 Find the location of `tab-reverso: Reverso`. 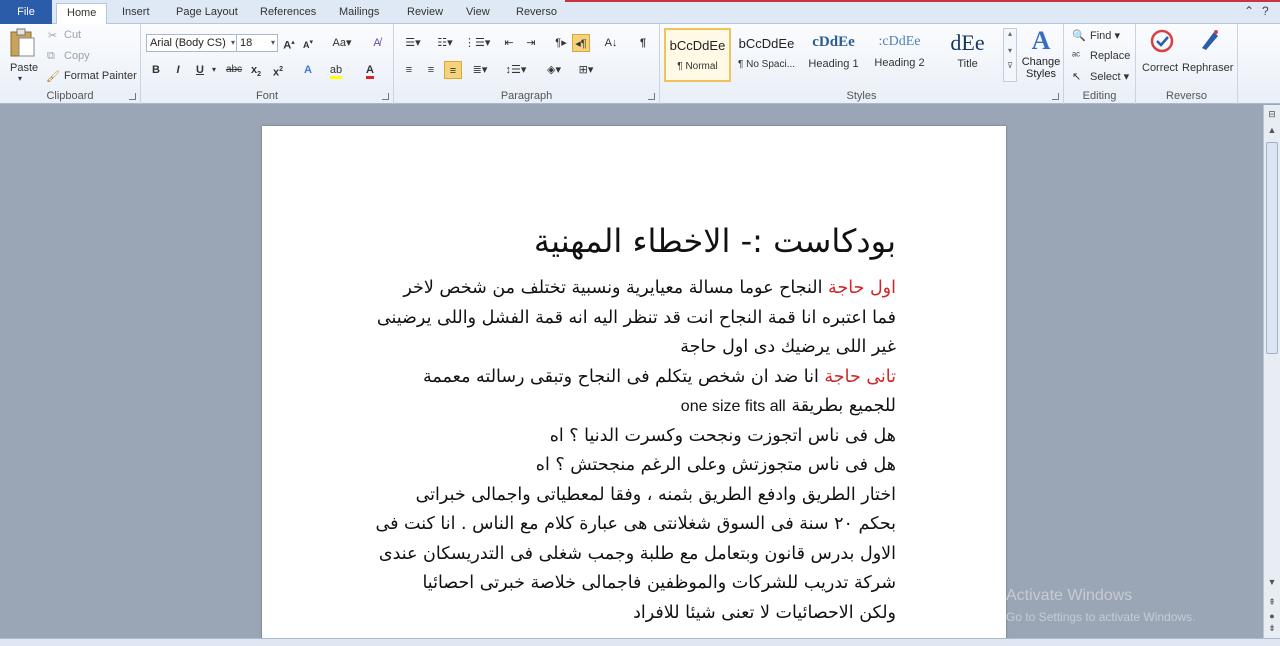

tab-reverso: Reverso is located at coordinates (536, 13).